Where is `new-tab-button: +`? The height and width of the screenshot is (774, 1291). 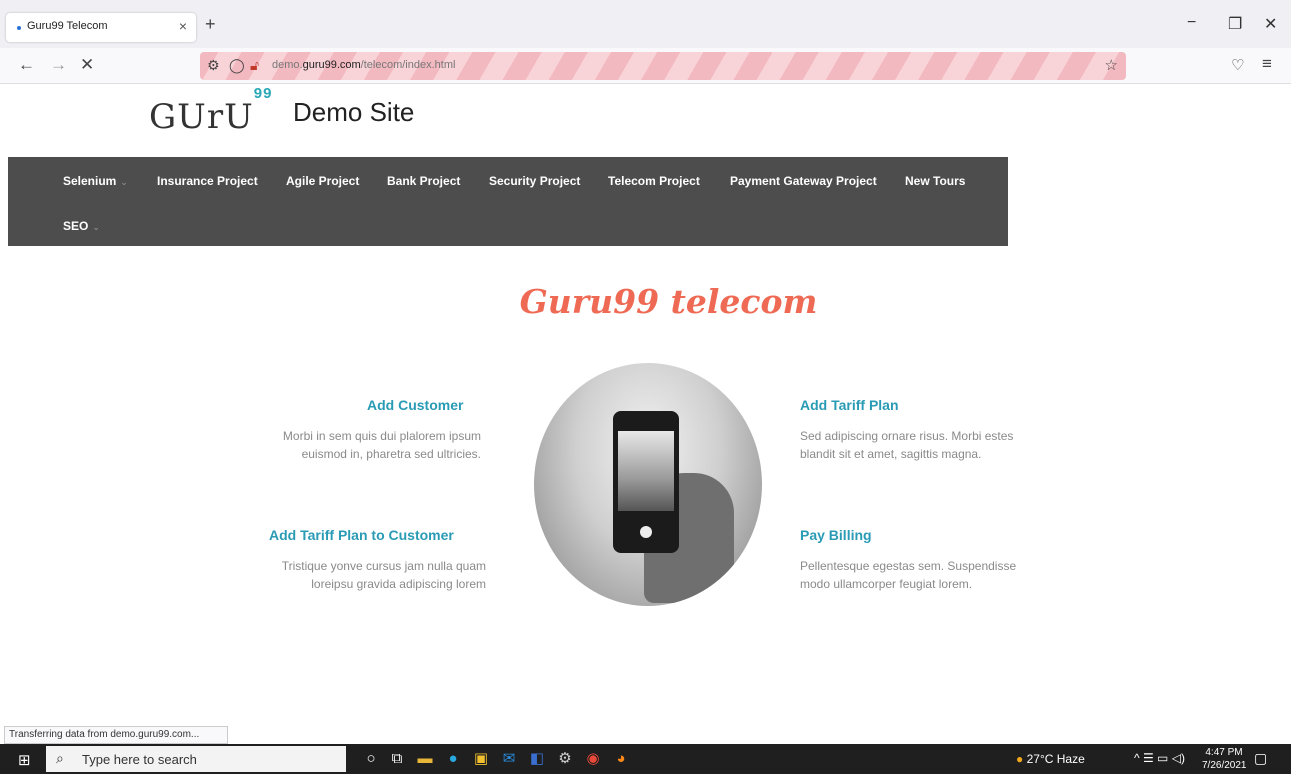 new-tab-button: + is located at coordinates (210, 24).